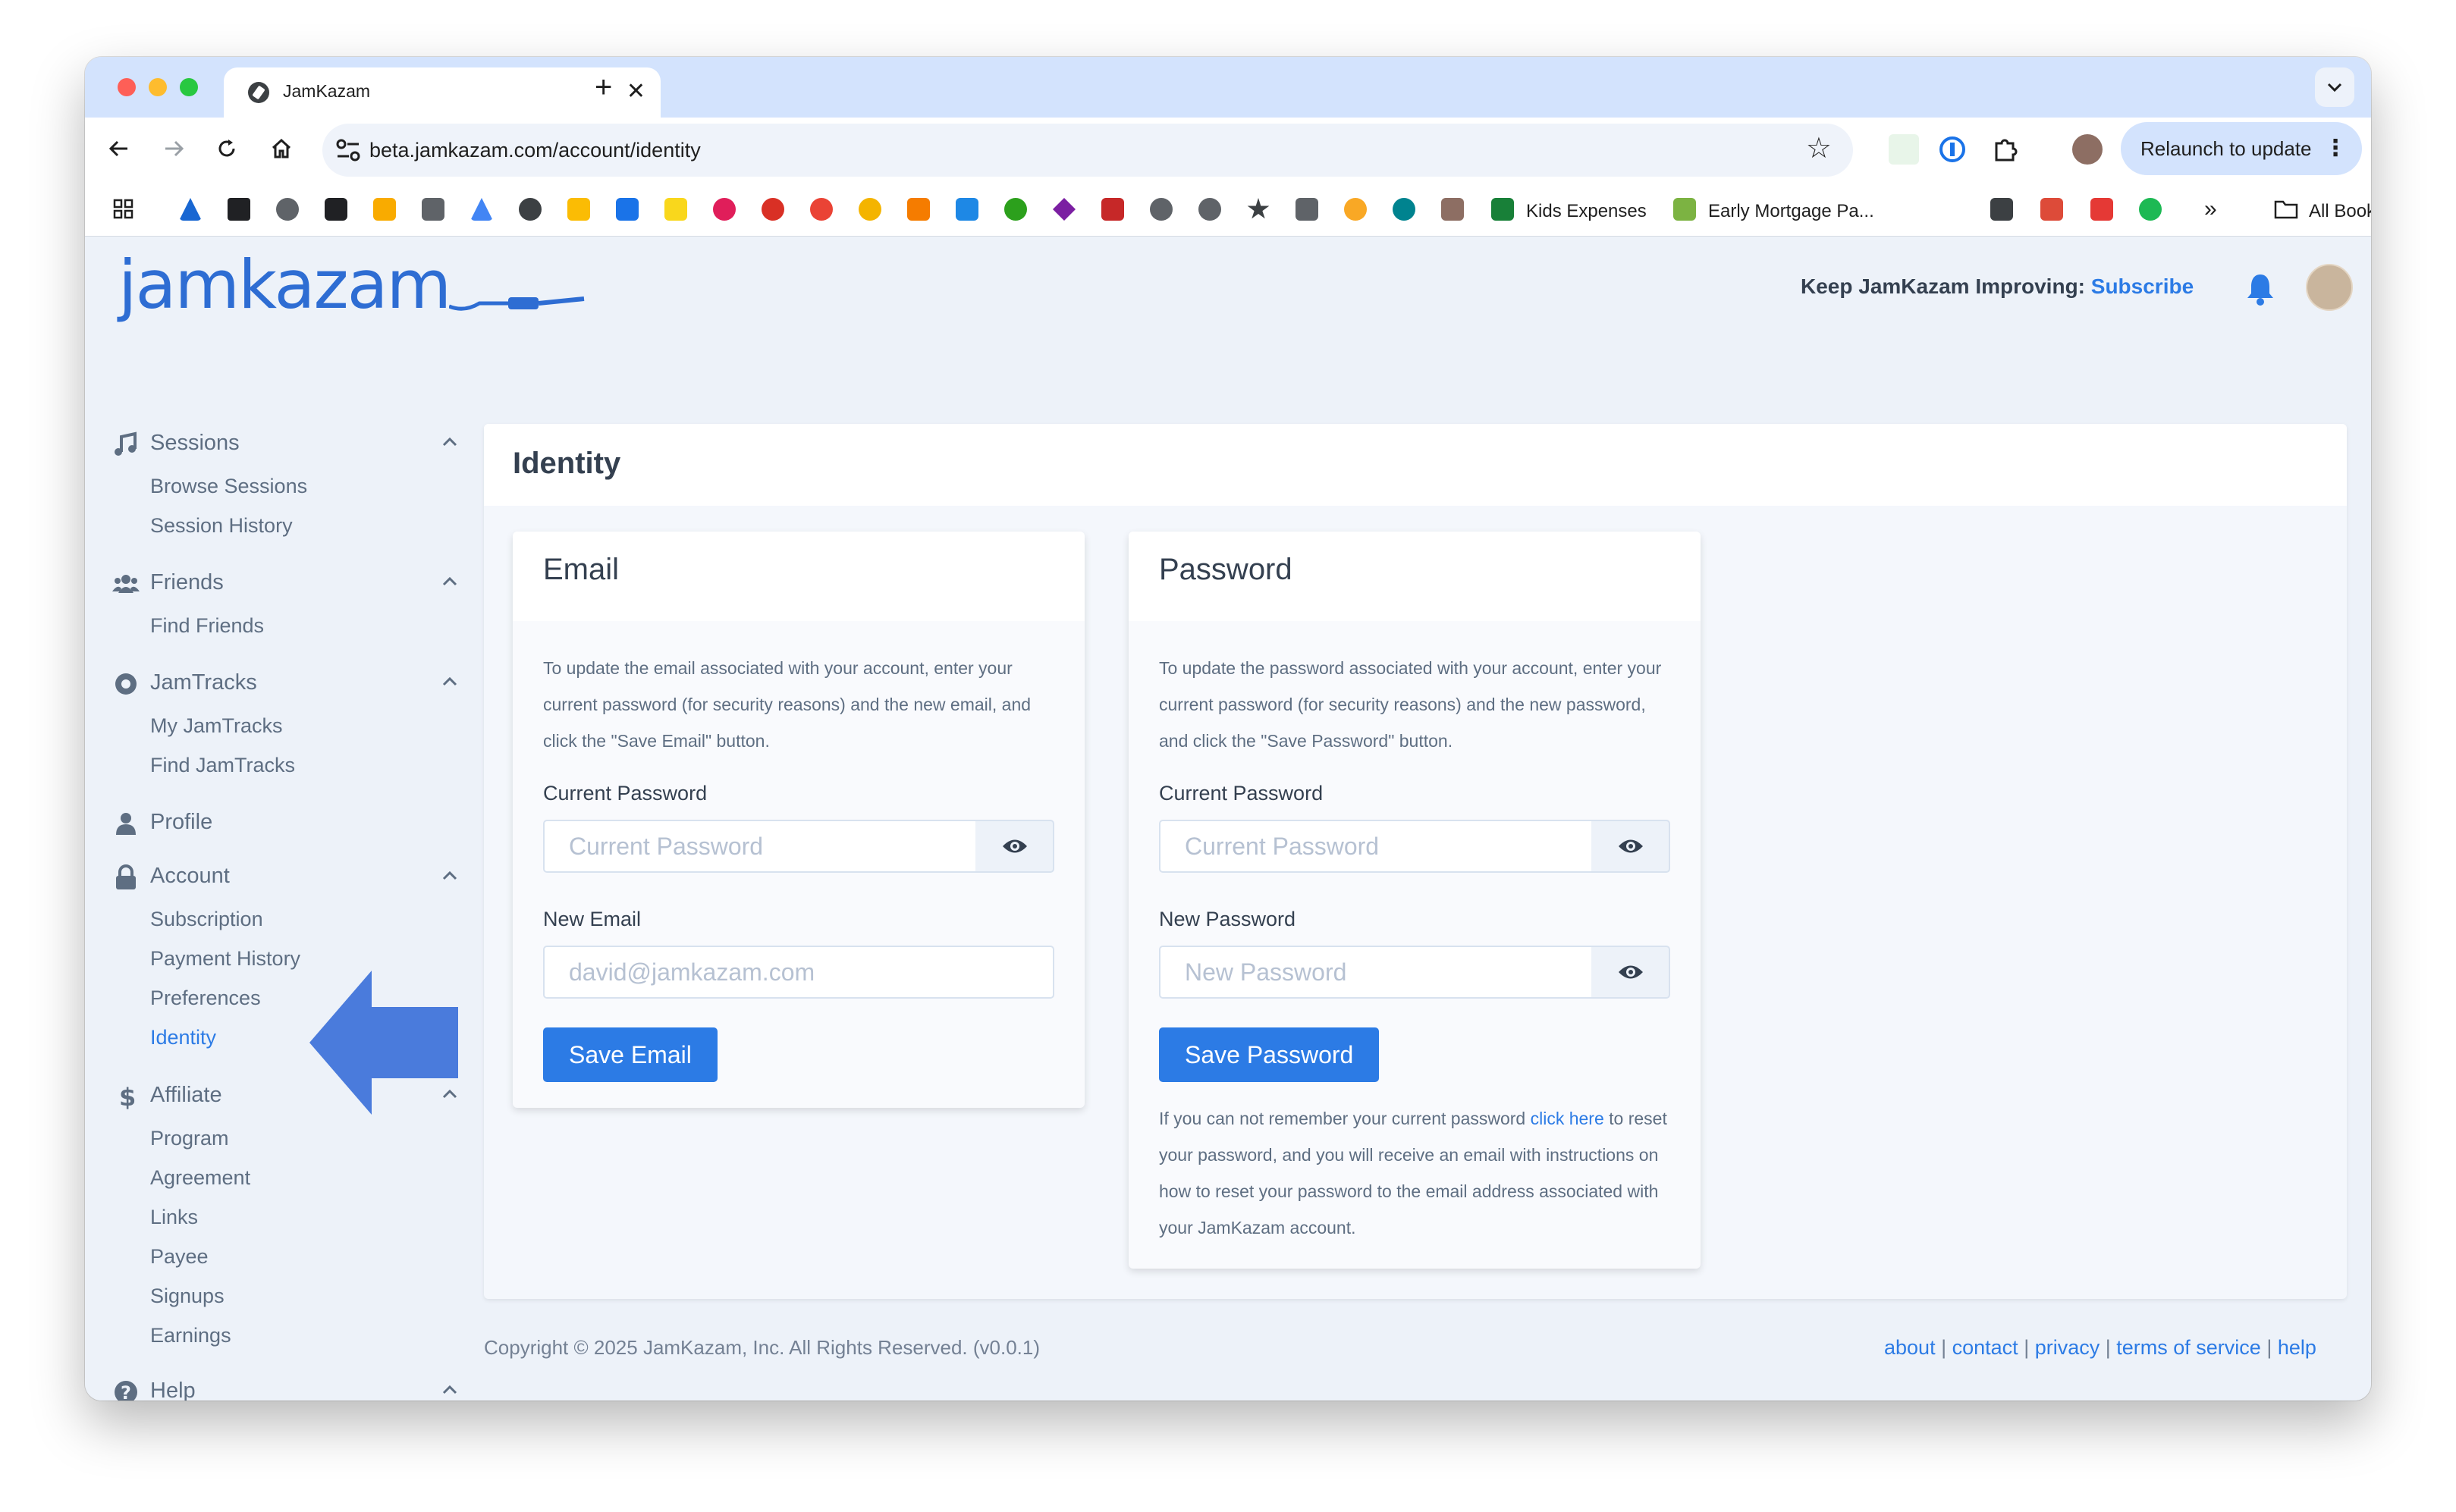  I want to click on reload-button, so click(226, 151).